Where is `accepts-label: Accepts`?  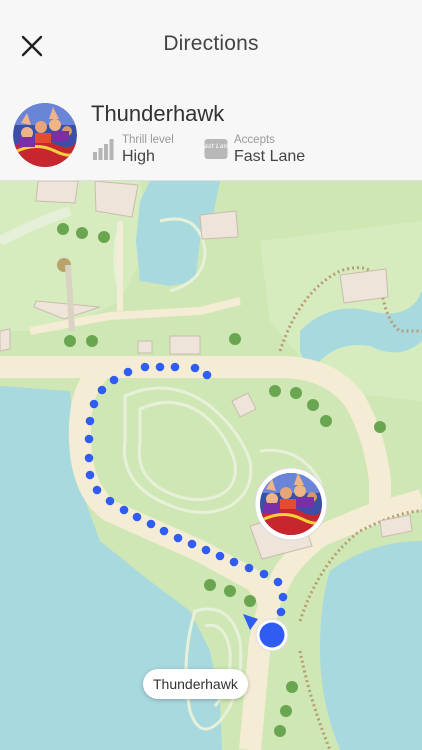 accepts-label: Accepts is located at coordinates (254, 140).